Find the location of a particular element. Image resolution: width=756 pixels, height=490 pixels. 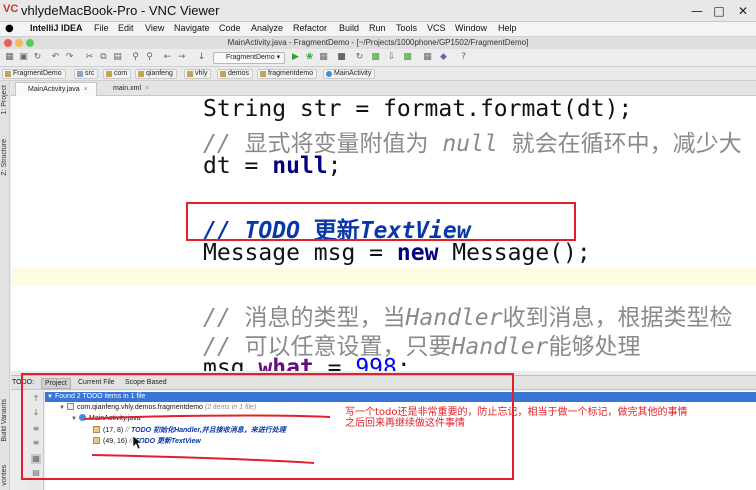

annotation-line: 之后回来再继续做这件事情 is located at coordinates (405, 423).